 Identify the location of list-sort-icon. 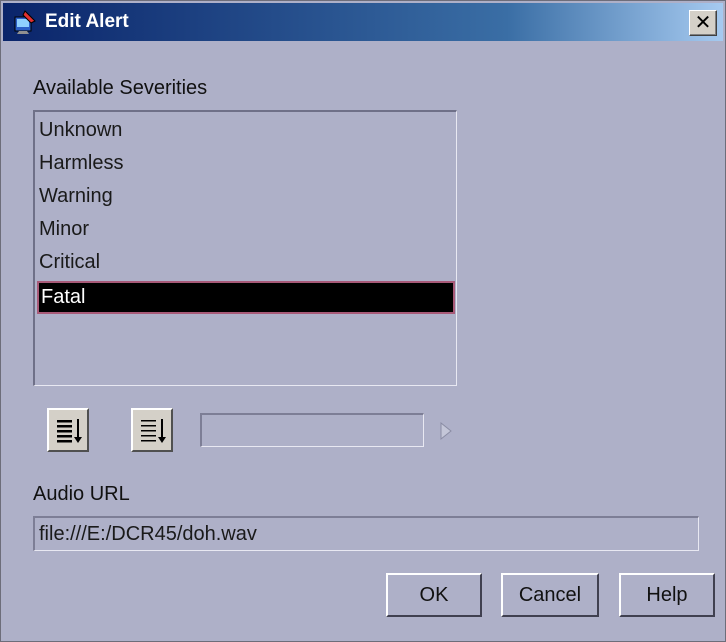
(69, 431).